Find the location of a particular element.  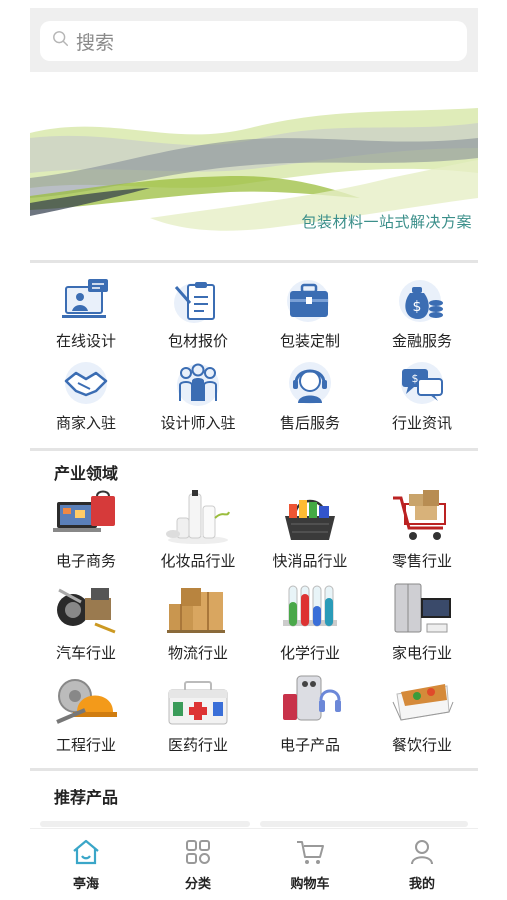

industry-chemical: 化学行业 is located at coordinates (310, 626).